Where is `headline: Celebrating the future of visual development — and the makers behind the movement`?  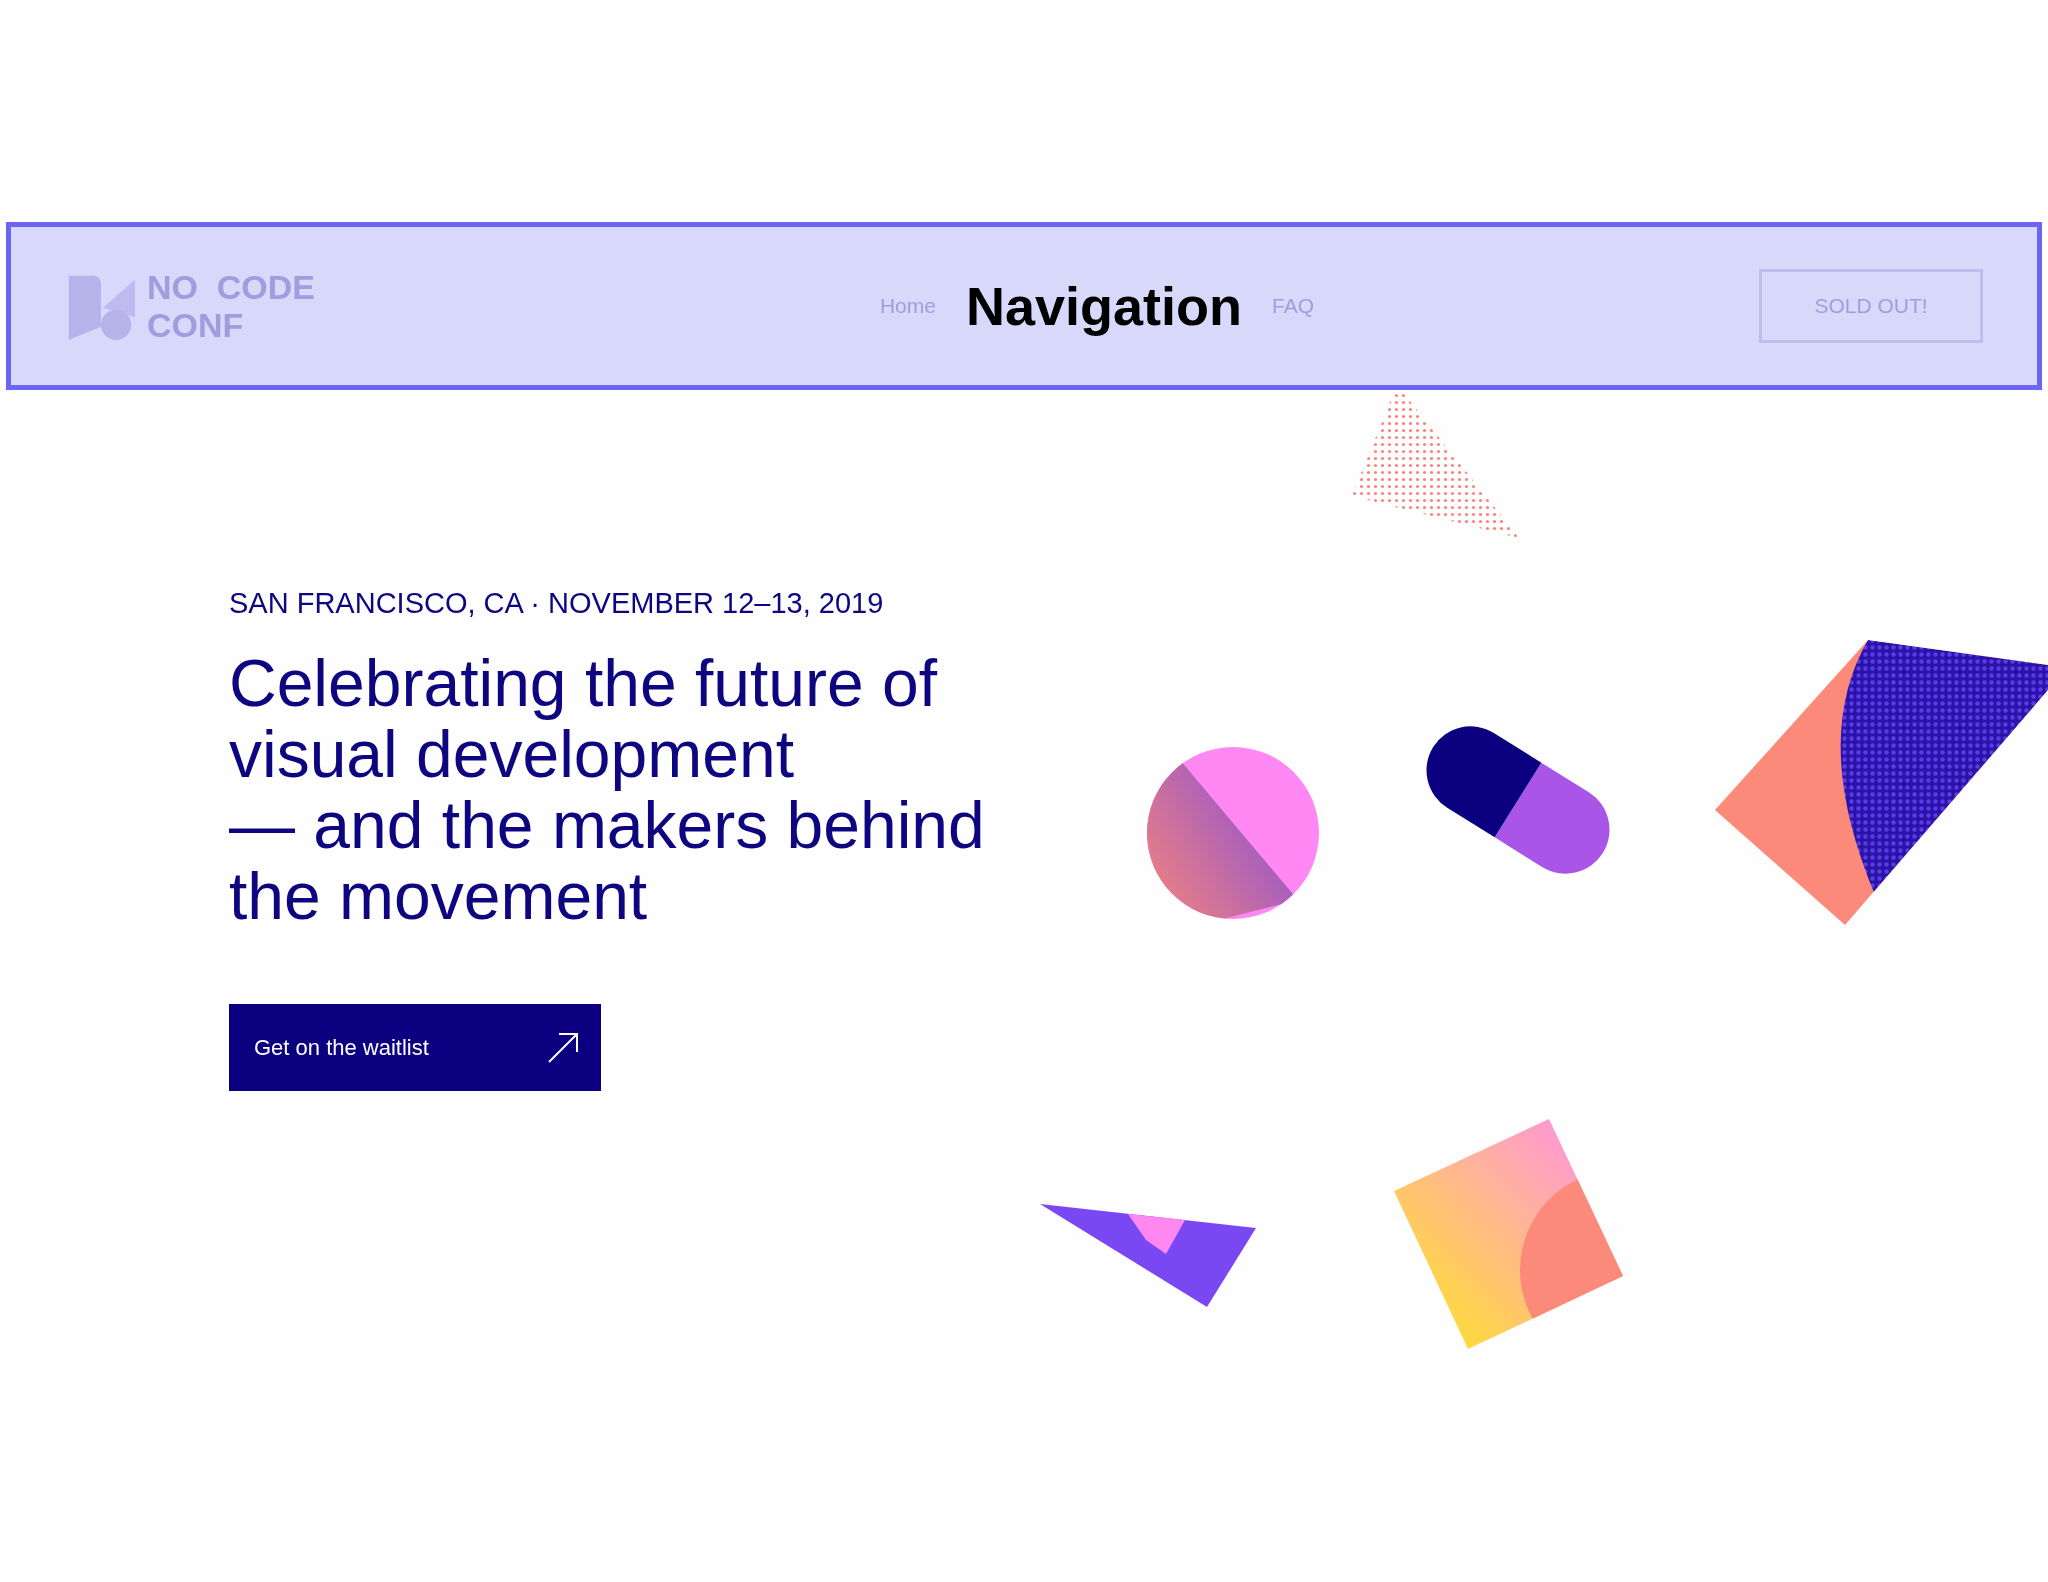
headline: Celebrating the future of visual development — and the makers behind the movement is located at coordinates (607, 790).